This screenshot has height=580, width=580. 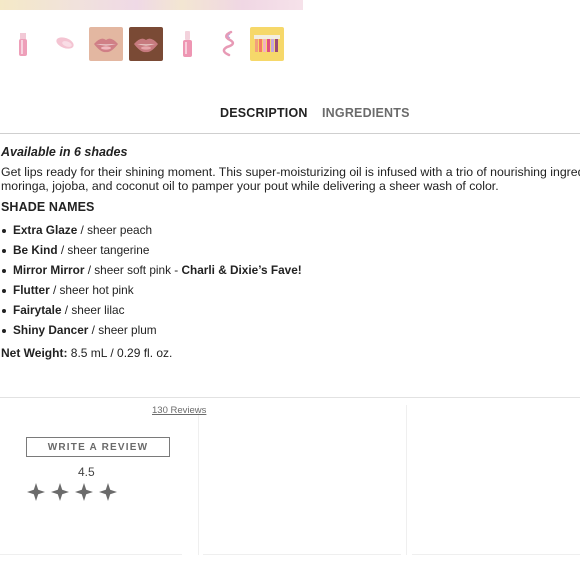 I want to click on product-tabs: DESCRIPTION INGREDIENTS, so click(x=290, y=117).